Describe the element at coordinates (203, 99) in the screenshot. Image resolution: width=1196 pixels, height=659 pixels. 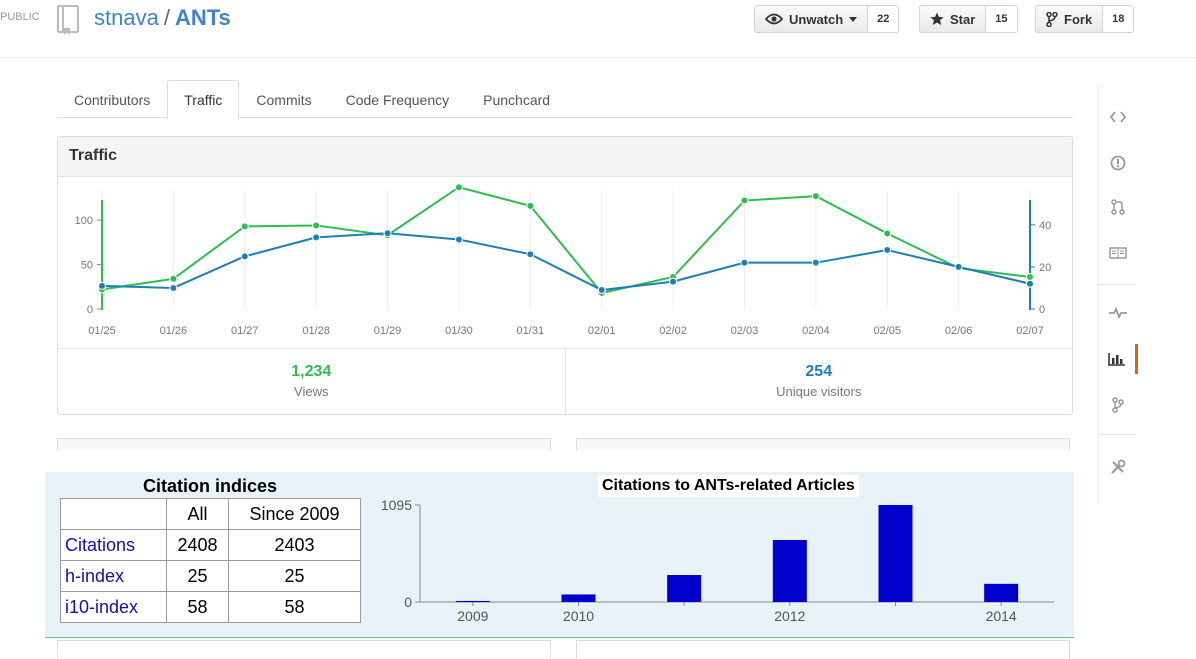
I see `tab-traffic: Traffic` at that location.